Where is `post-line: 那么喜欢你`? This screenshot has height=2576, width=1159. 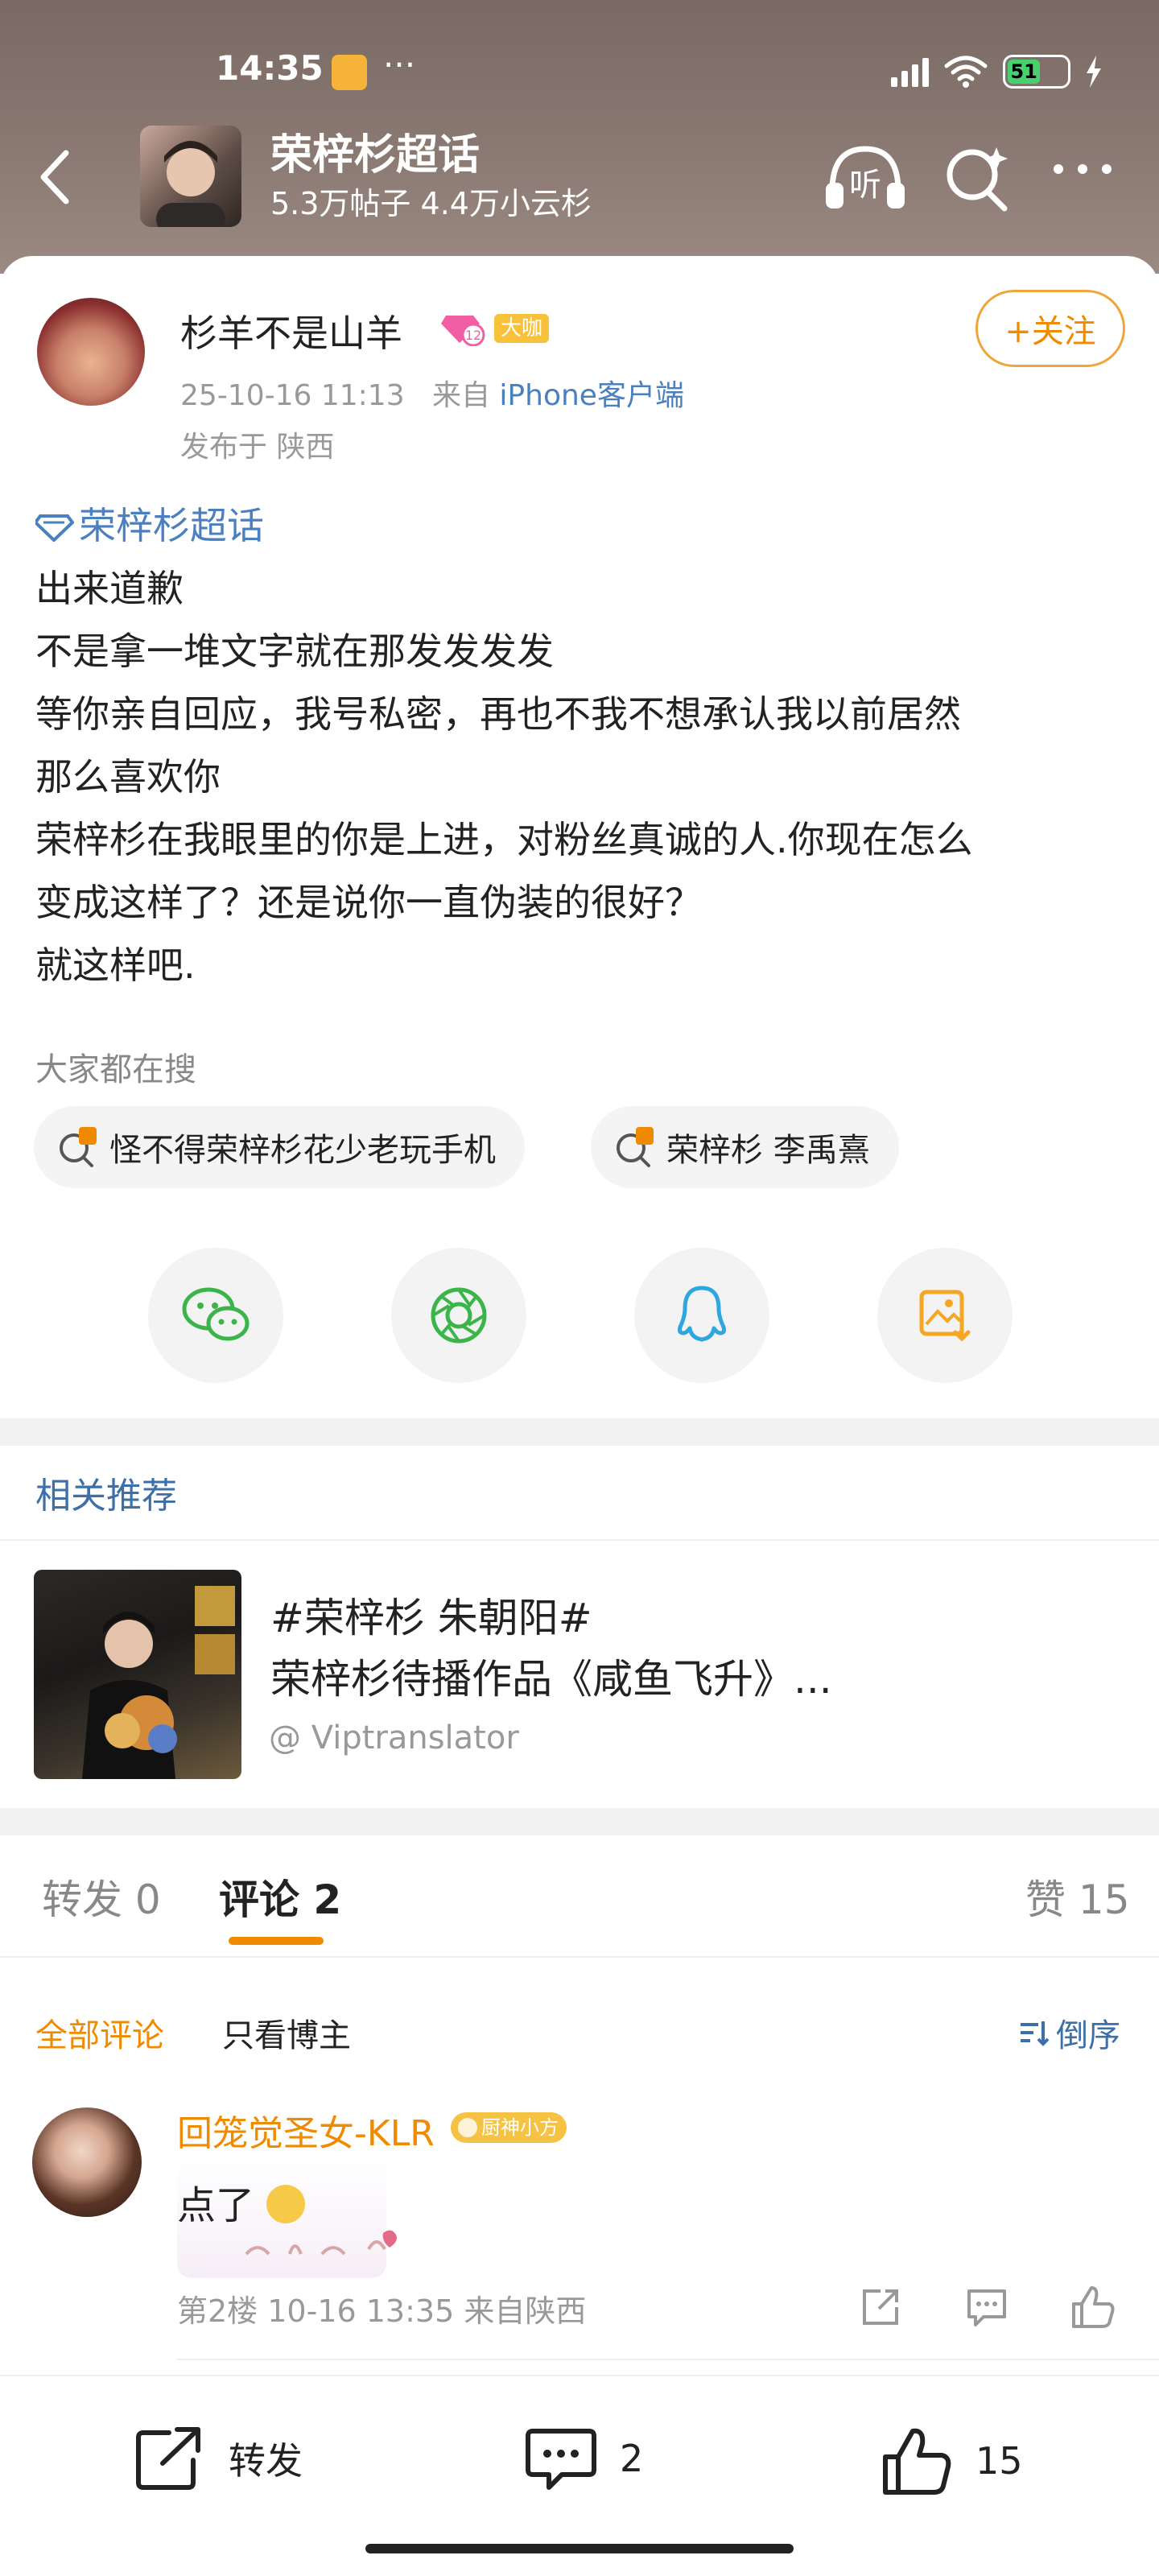
post-line: 那么喜欢你 is located at coordinates (128, 777).